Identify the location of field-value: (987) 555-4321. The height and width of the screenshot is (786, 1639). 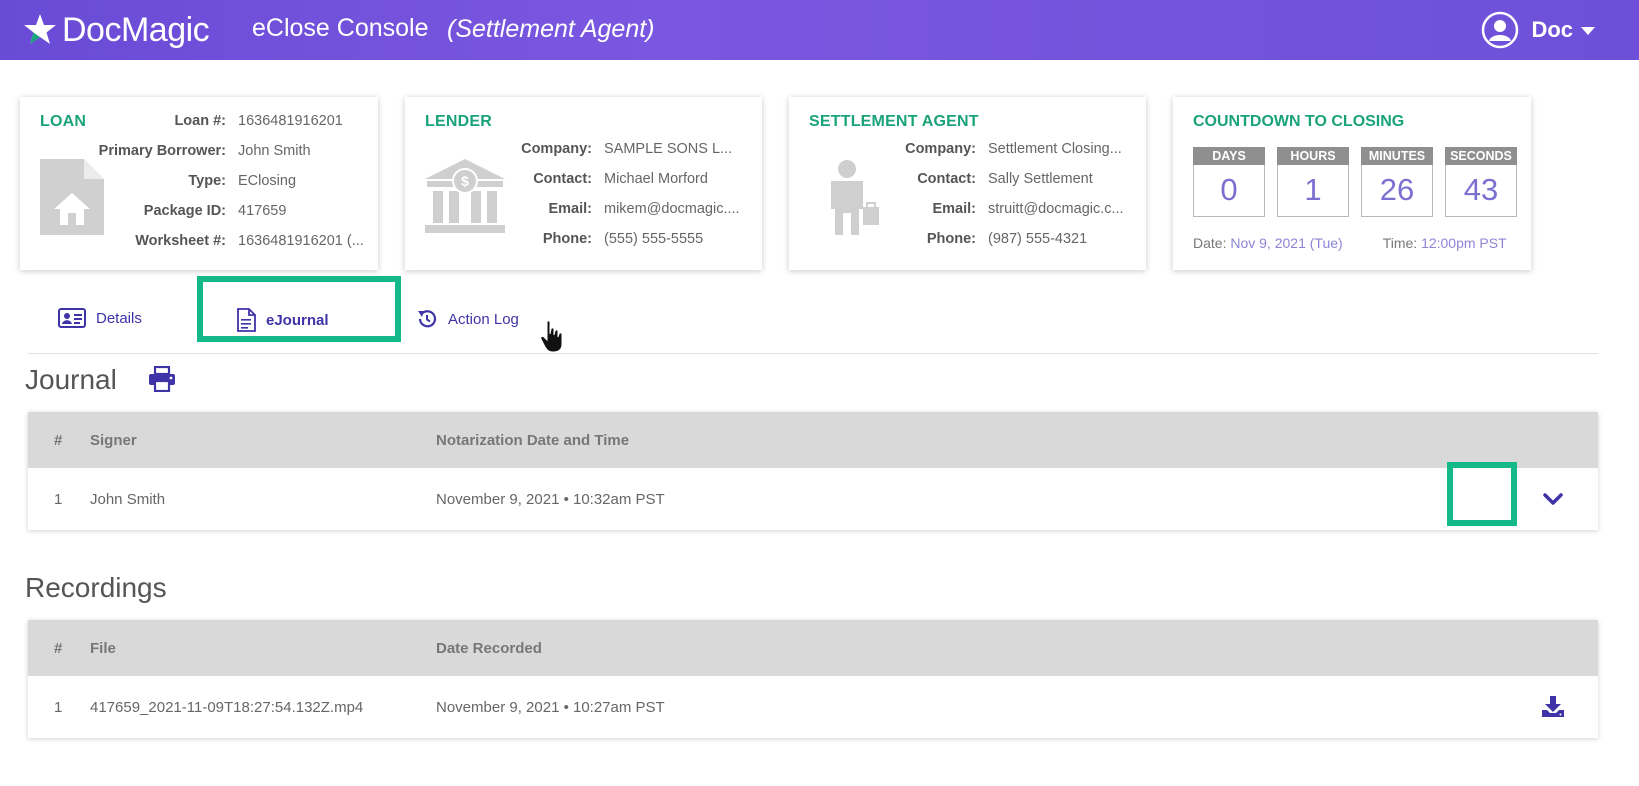
(1038, 239).